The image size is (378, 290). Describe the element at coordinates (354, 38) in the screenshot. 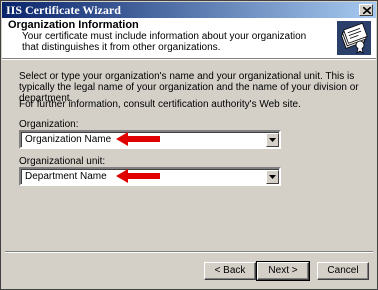

I see `certificate-wizard-icon` at that location.